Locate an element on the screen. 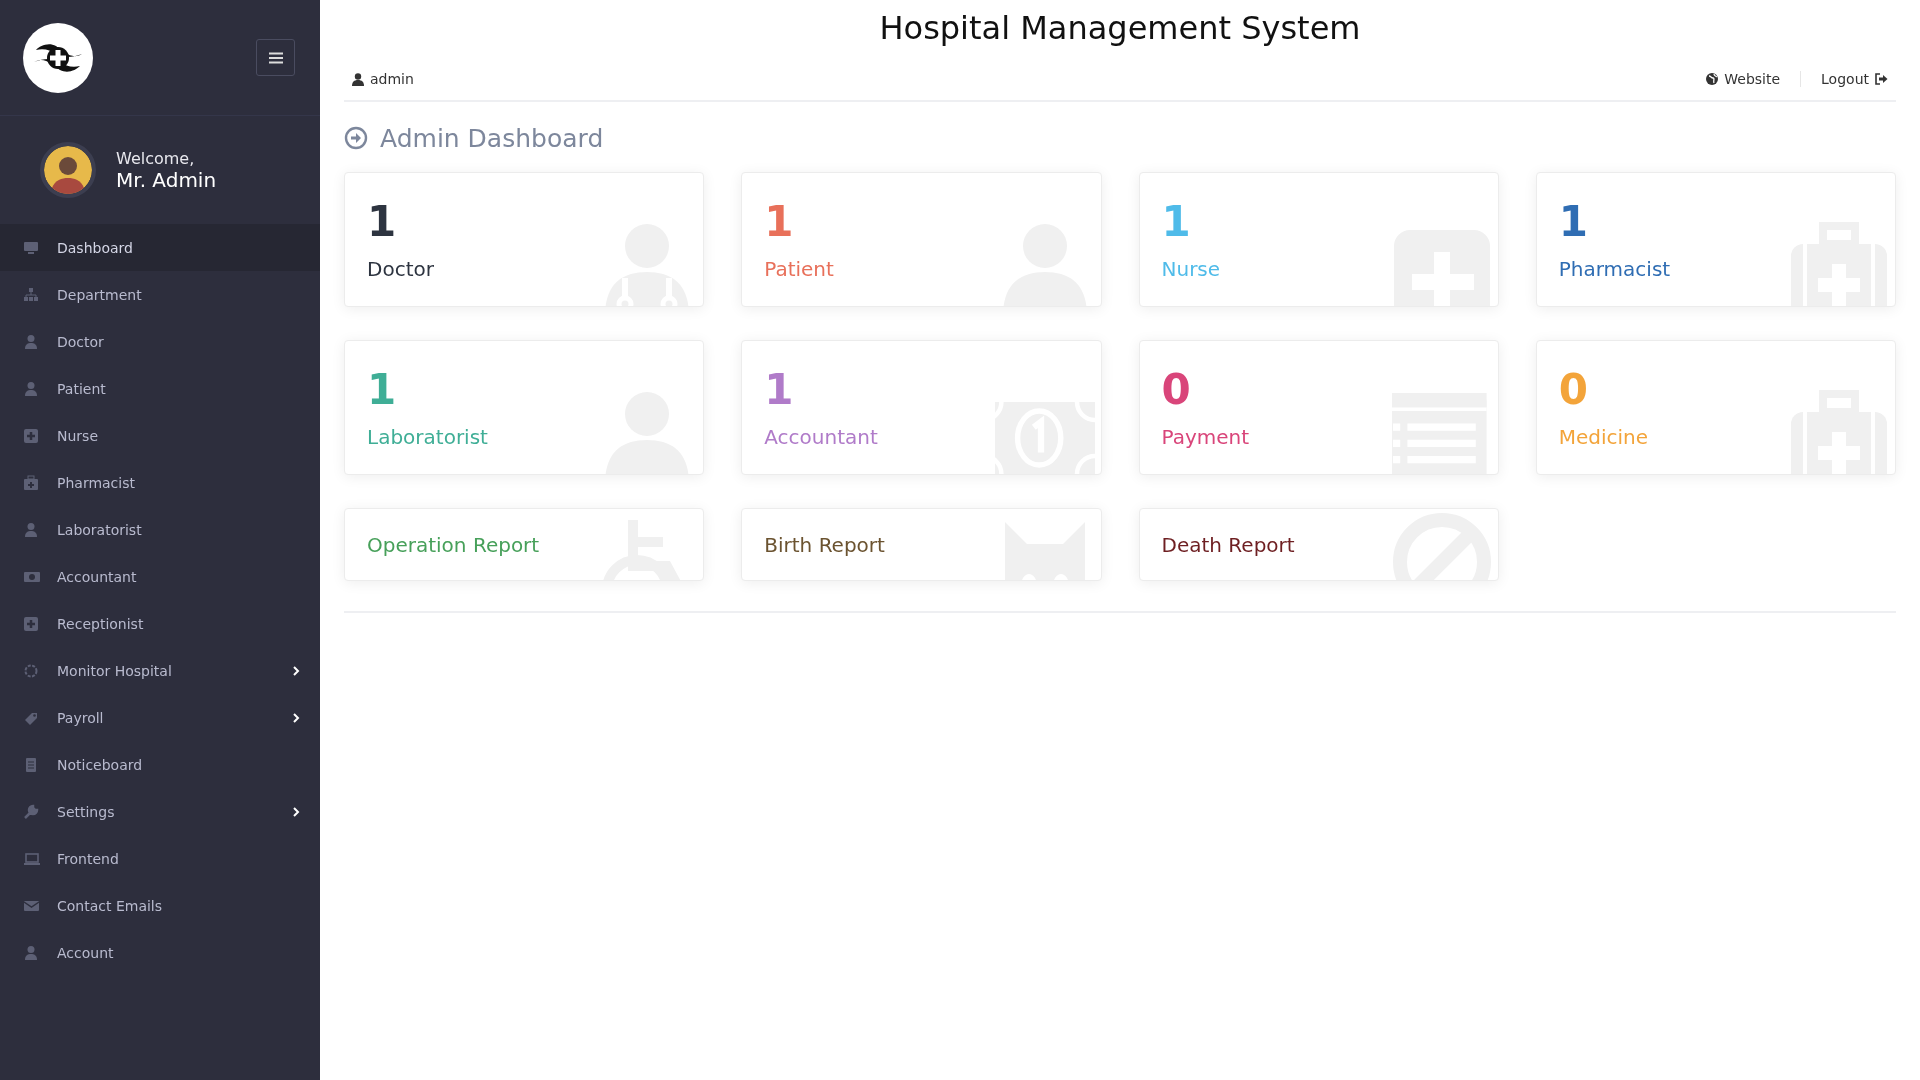  monitor-icon is located at coordinates (32, 247).